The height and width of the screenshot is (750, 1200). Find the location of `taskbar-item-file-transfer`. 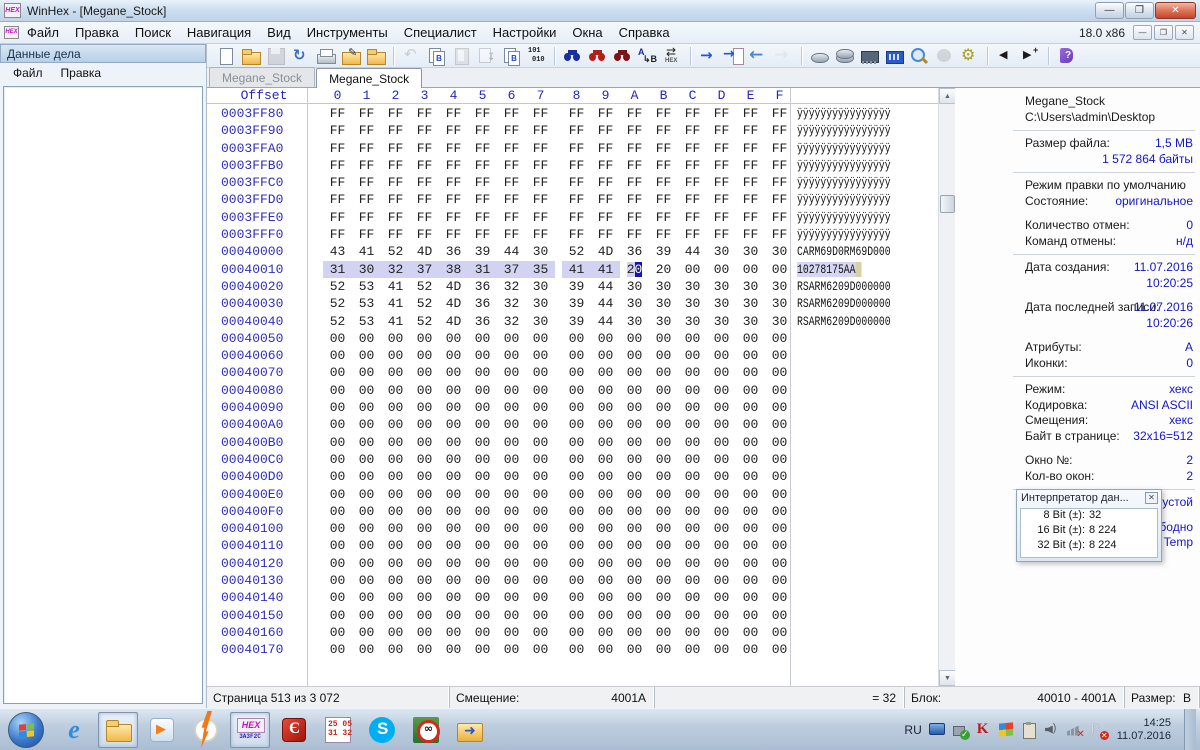

taskbar-item-file-transfer is located at coordinates (470, 730).